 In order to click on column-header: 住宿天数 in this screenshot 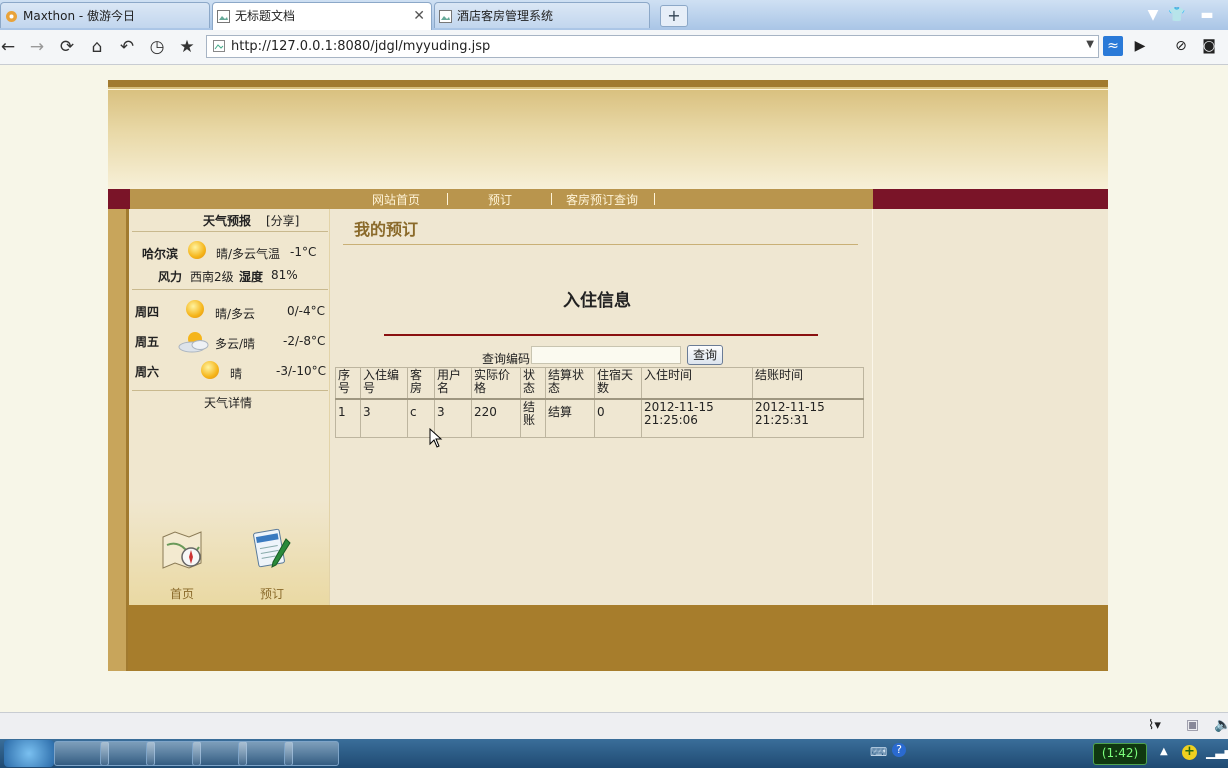, I will do `click(618, 383)`.